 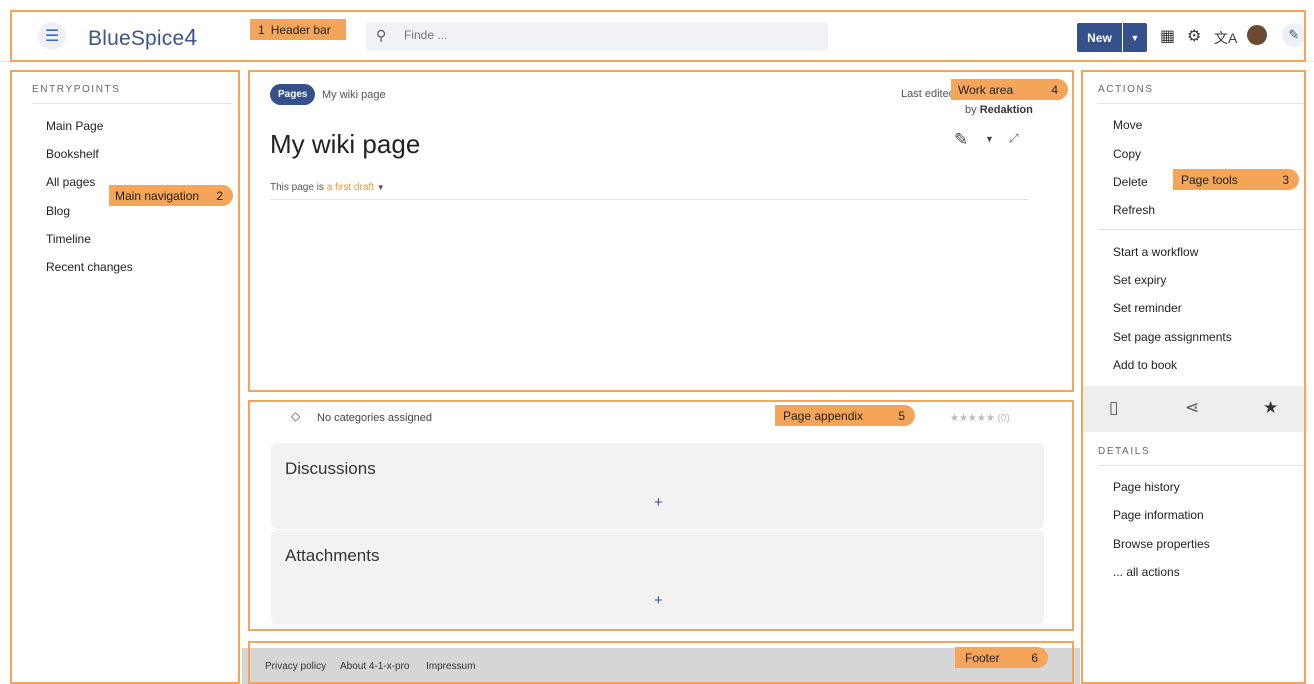 What do you see at coordinates (68, 239) in the screenshot?
I see `nav-item-timeline: Timeline` at bounding box center [68, 239].